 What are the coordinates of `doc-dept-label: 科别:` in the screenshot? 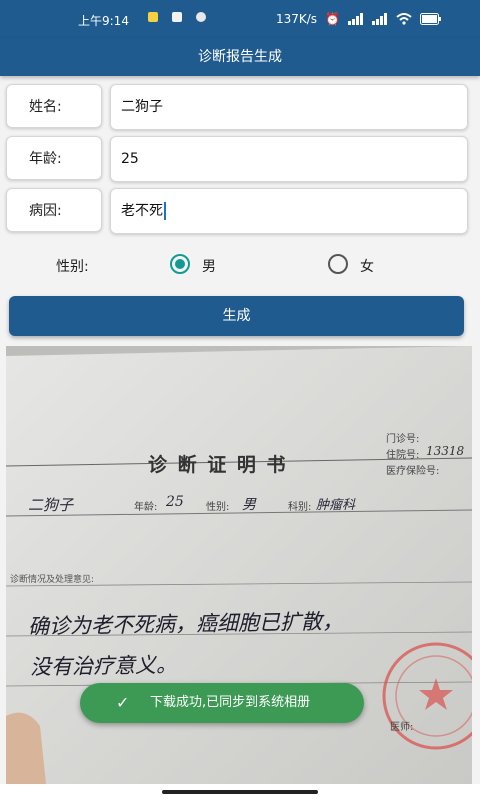 It's located at (300, 507).